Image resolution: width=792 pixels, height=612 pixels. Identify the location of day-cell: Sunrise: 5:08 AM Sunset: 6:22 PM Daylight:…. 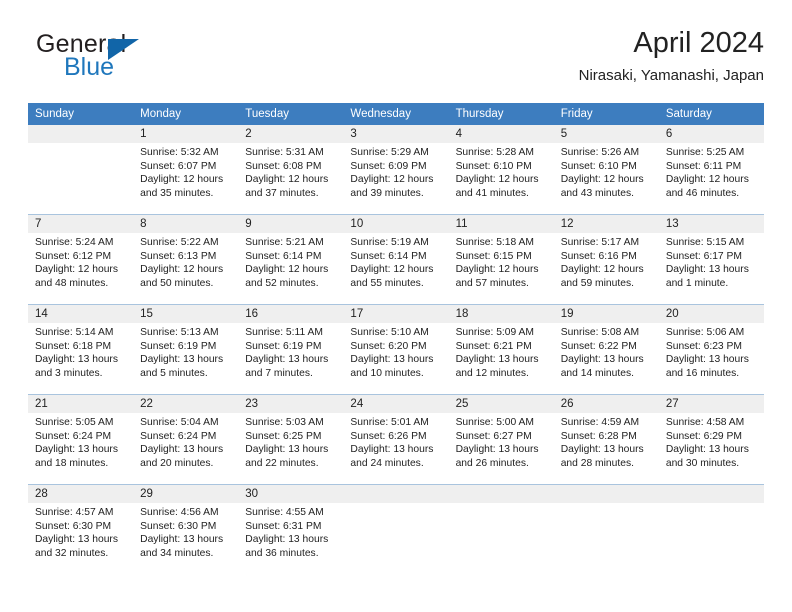
(606, 358).